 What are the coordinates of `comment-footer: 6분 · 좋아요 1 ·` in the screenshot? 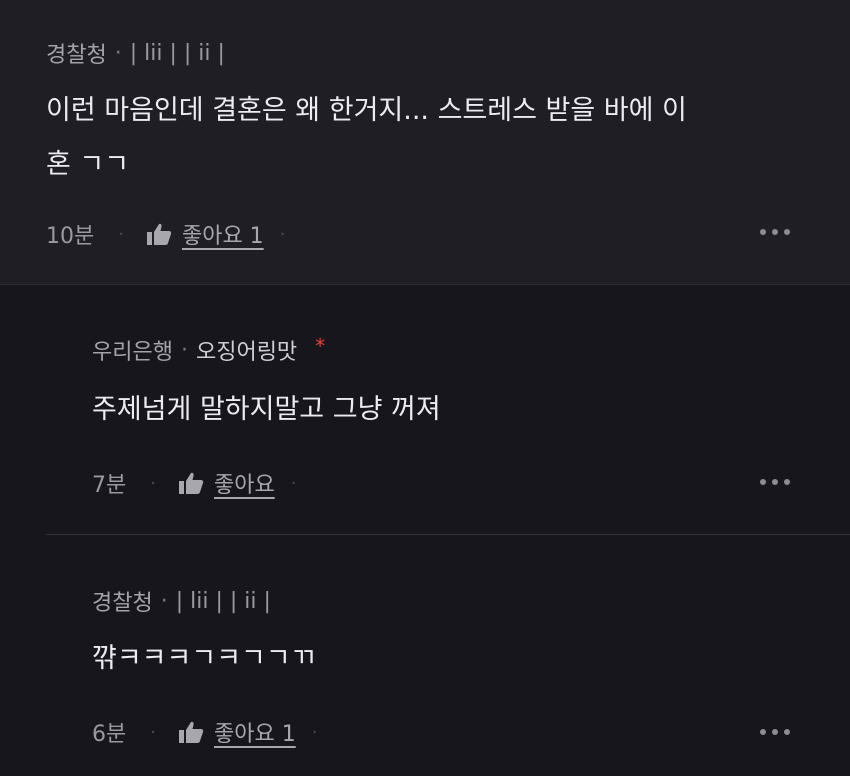 It's located at (204, 732).